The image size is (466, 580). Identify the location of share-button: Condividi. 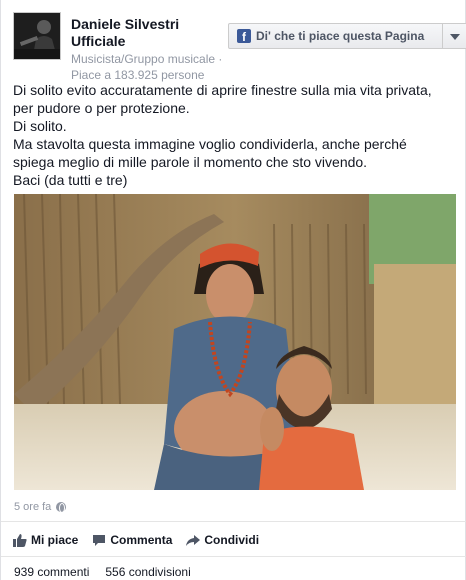
(222, 540).